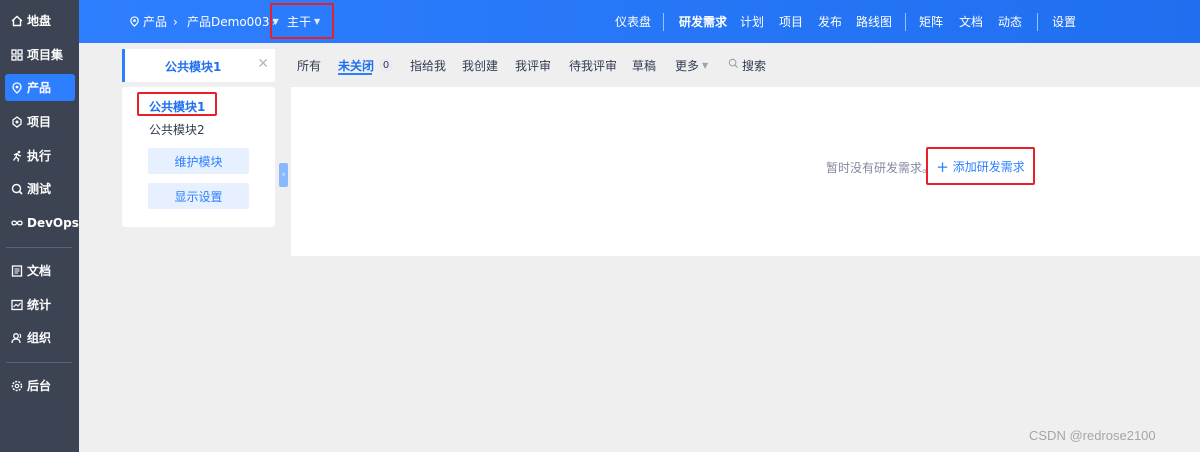  Describe the element at coordinates (1064, 21) in the screenshot. I see `nav-settings: 设置` at that location.